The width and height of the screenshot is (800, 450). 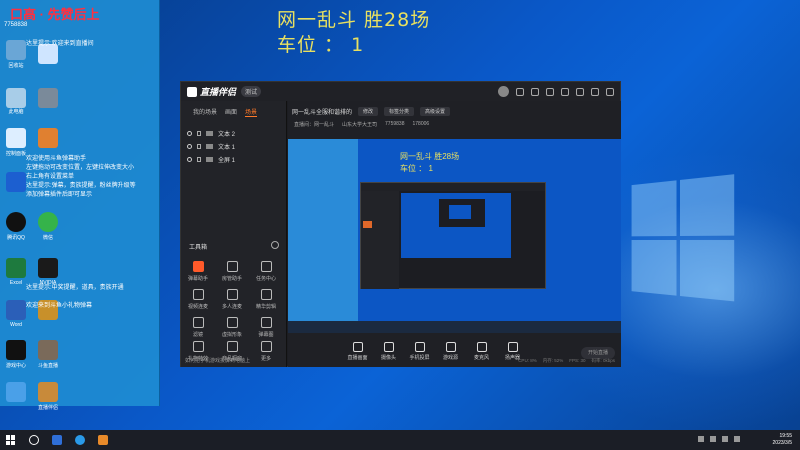 I want to click on search-icon, so click(x=34, y=440).